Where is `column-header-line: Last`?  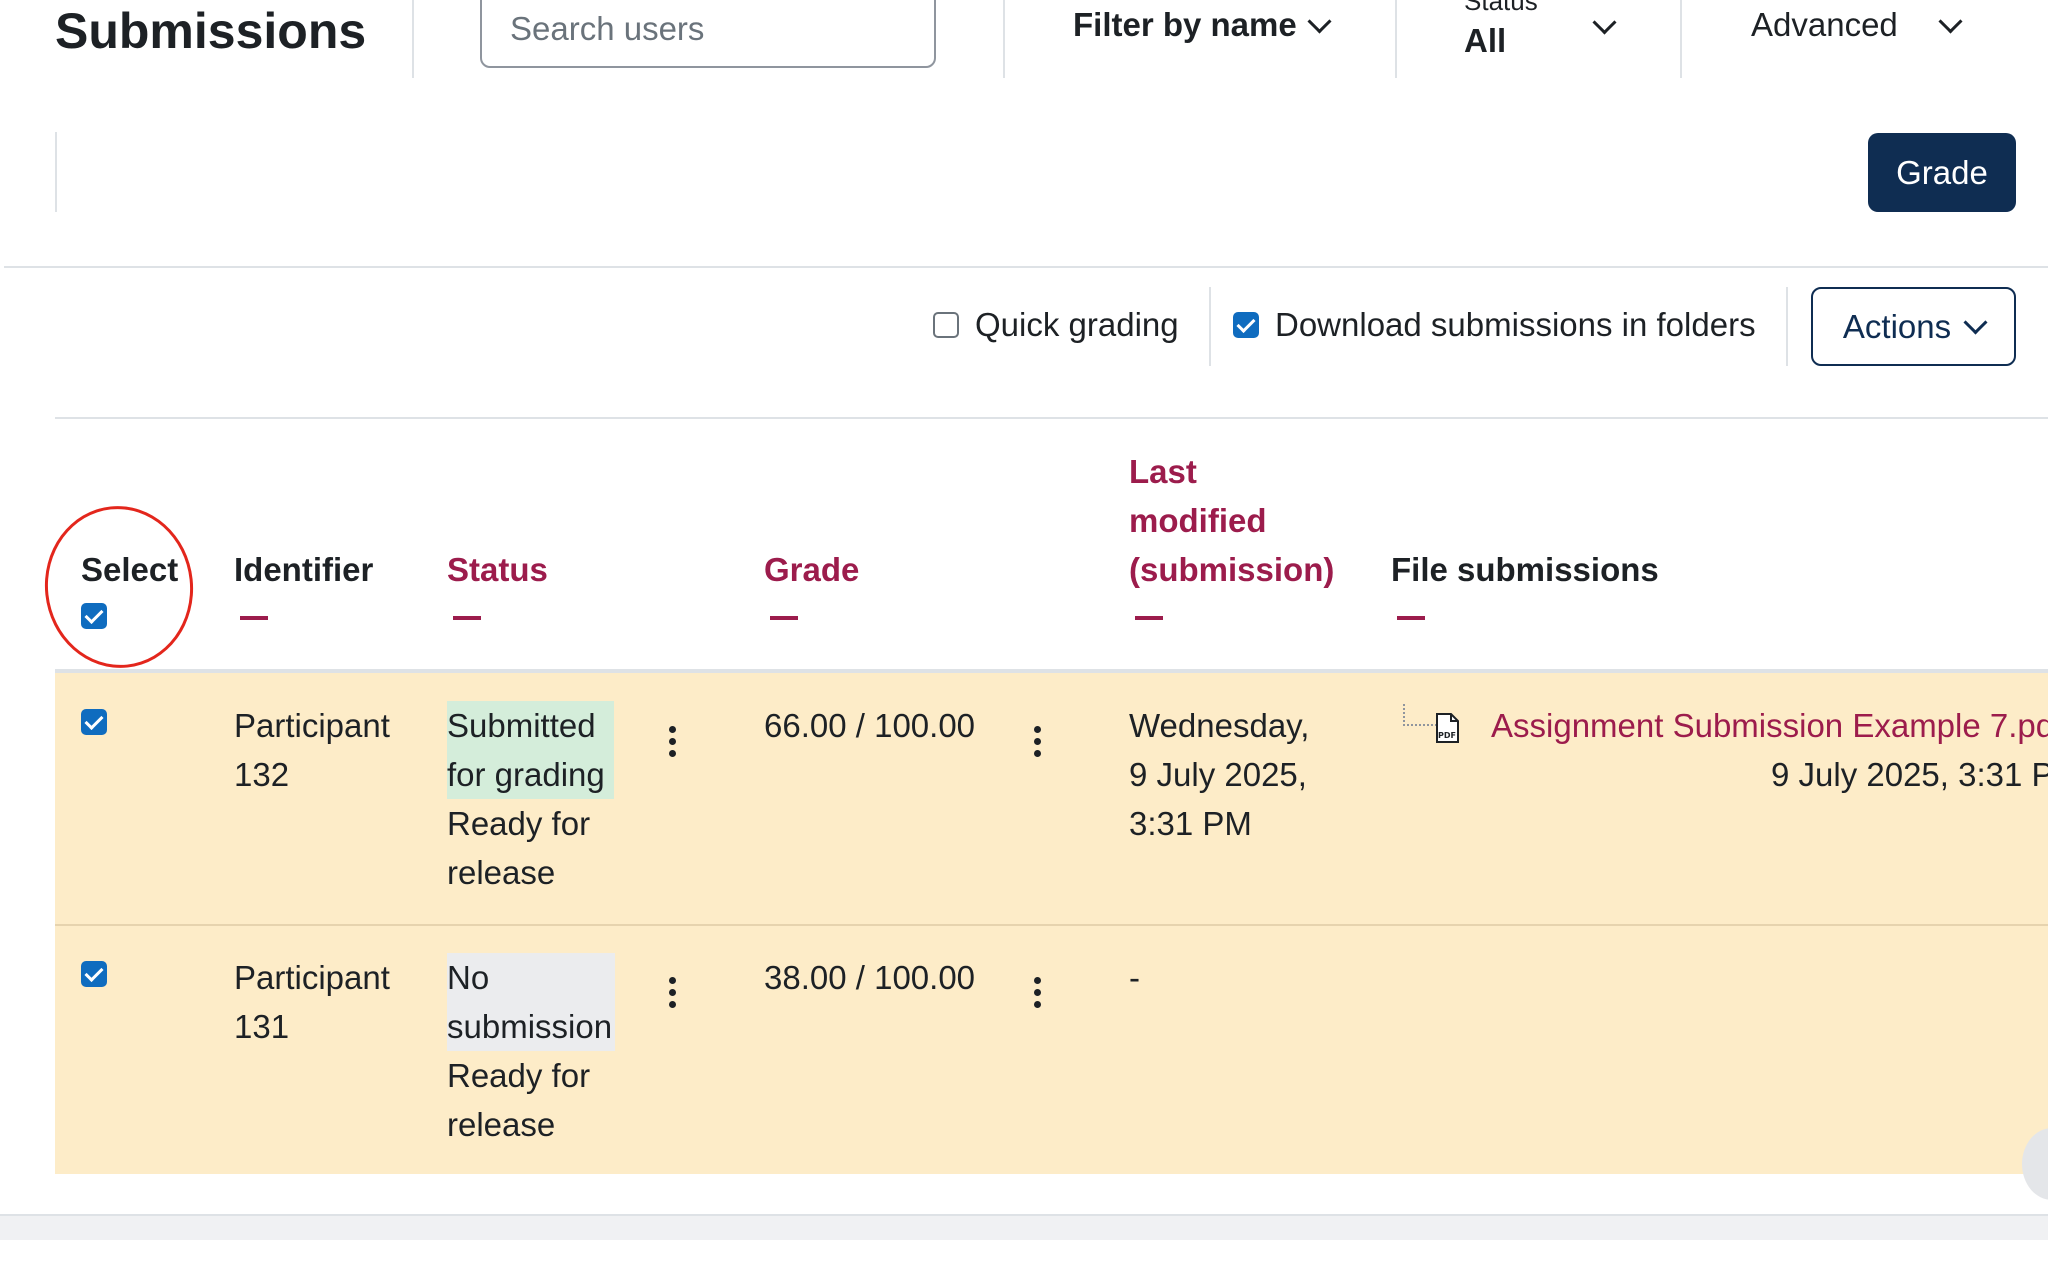
column-header-line: Last is located at coordinates (1163, 471).